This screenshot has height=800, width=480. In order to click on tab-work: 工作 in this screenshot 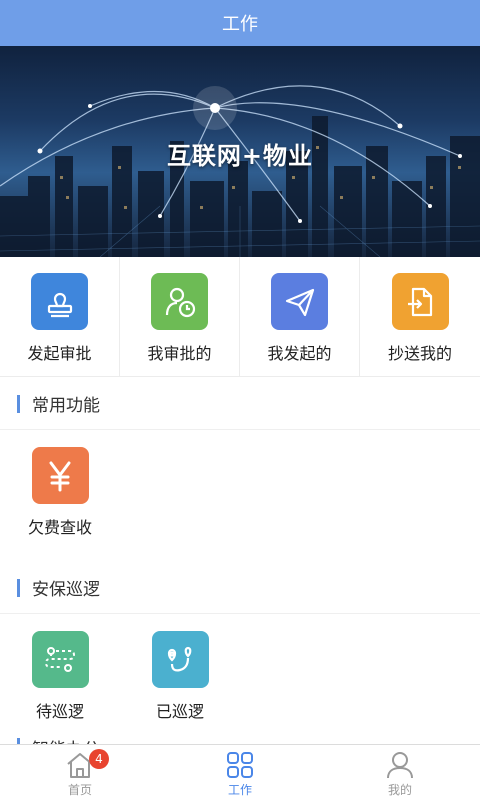, I will do `click(240, 772)`.